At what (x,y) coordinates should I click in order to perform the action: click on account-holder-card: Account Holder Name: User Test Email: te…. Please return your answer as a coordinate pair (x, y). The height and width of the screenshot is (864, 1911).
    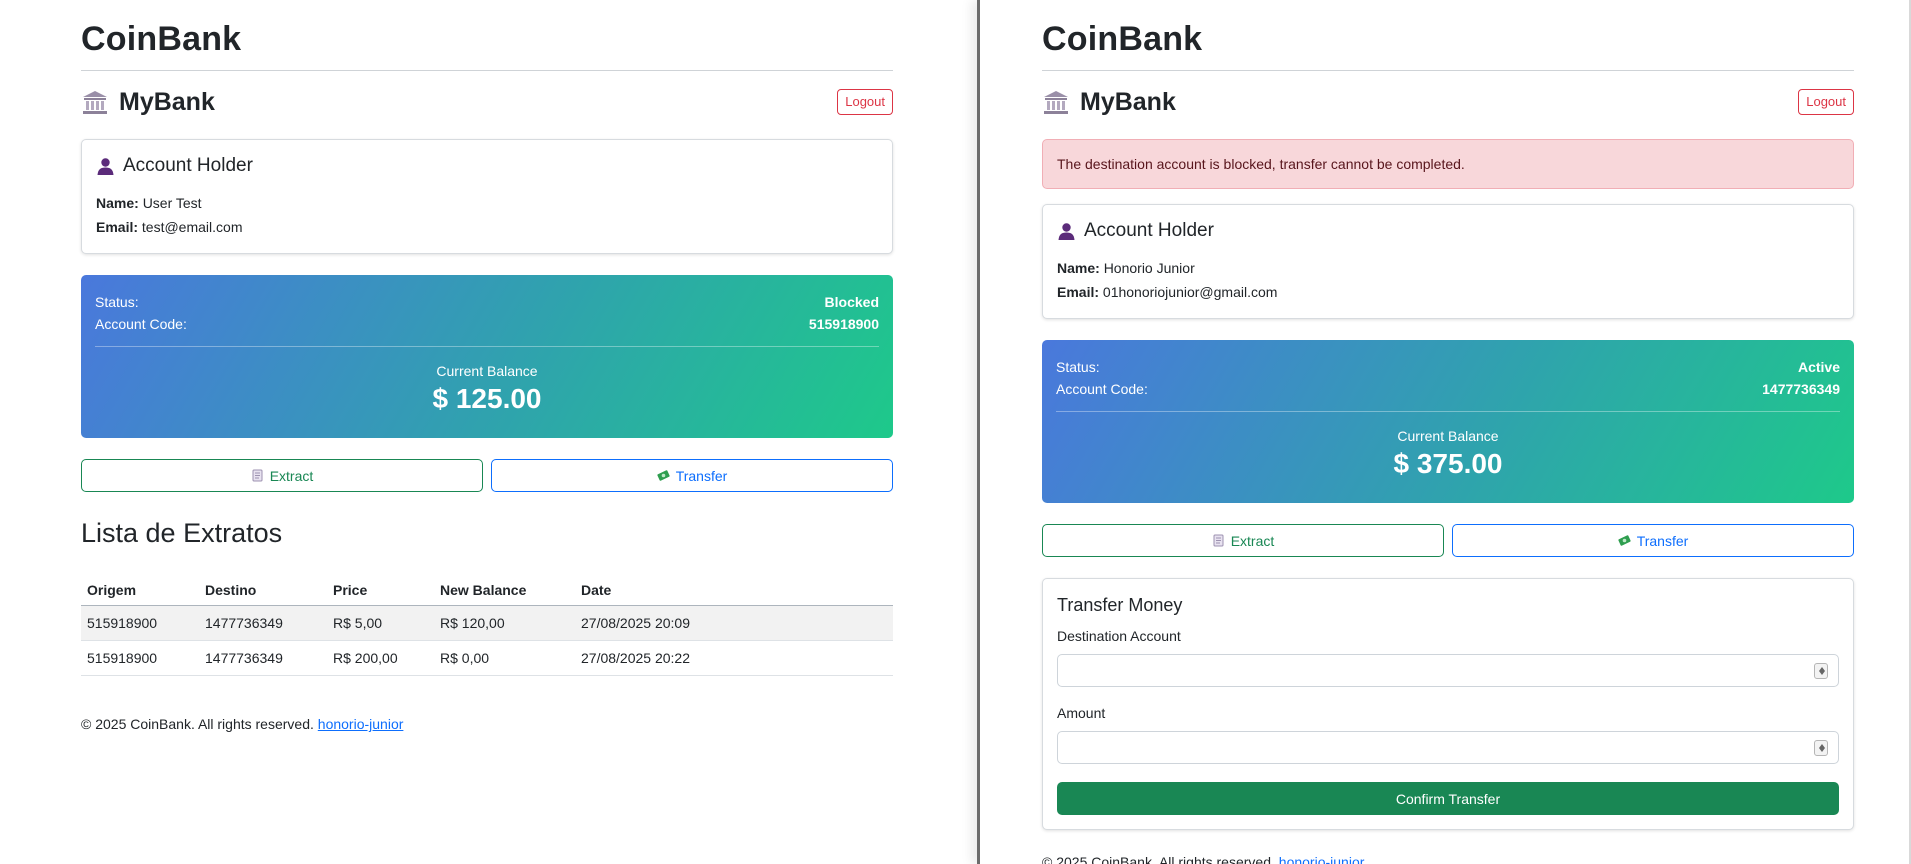
    Looking at the image, I should click on (487, 196).